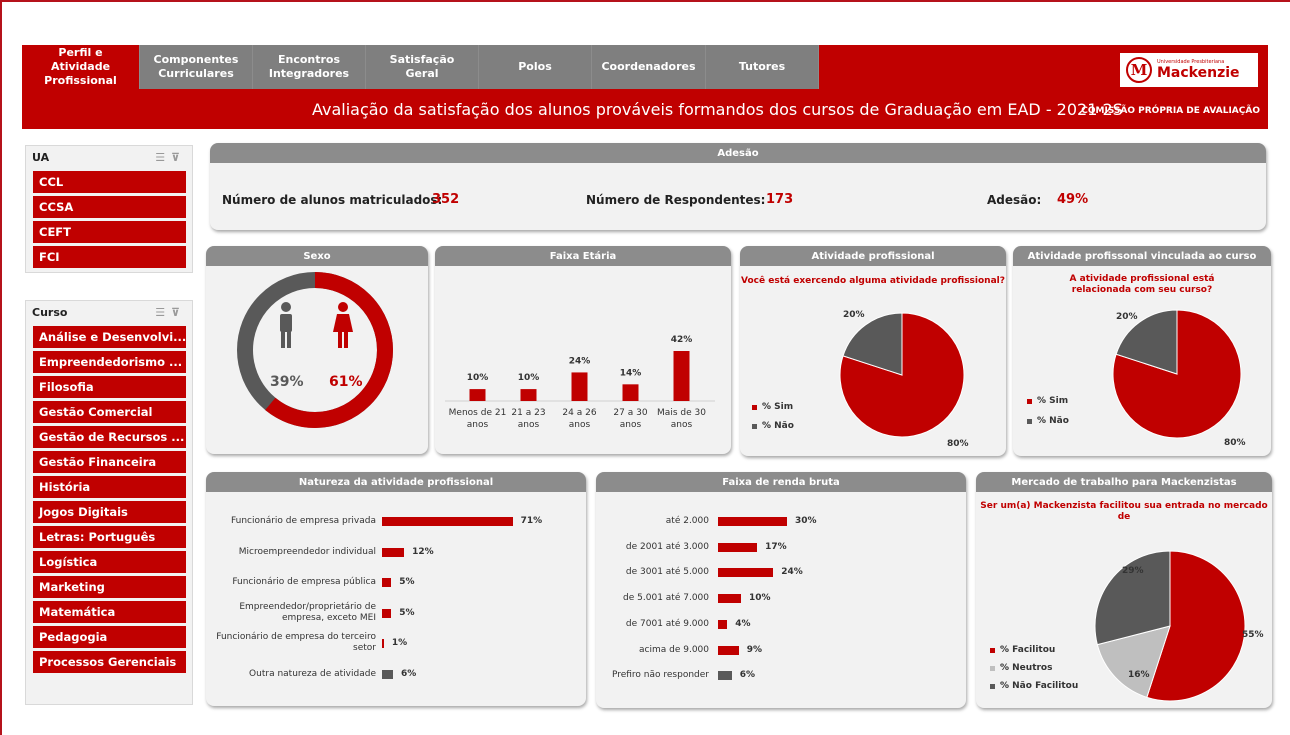  I want to click on logo-big-text: Mackenzie, so click(1198, 73).